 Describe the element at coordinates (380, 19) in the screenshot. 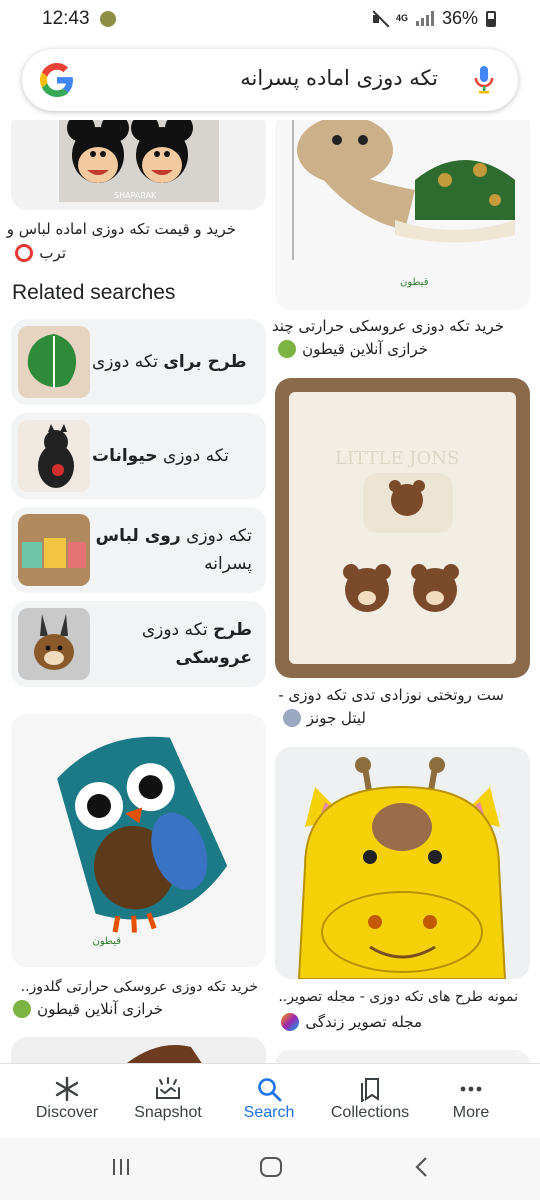

I see `mute-icon` at that location.